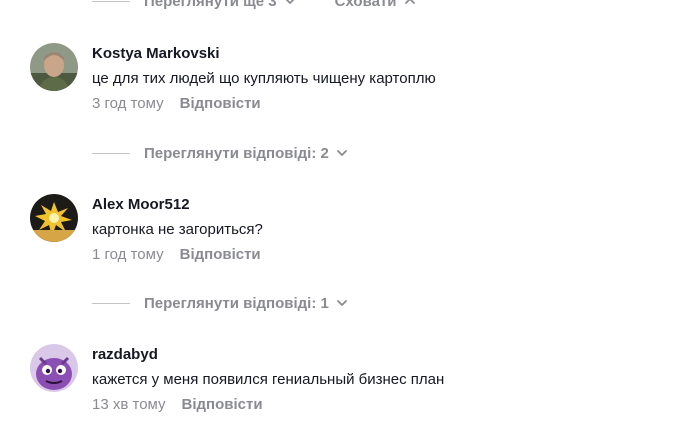 The height and width of the screenshot is (427, 700). What do you see at coordinates (156, 53) in the screenshot?
I see `comment-username: Kostya Markovski` at bounding box center [156, 53].